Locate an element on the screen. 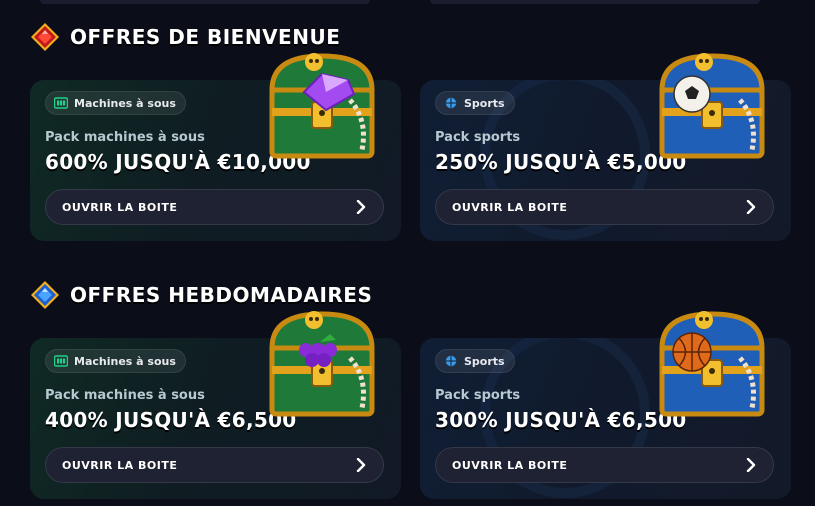 The width and height of the screenshot is (815, 506). top-edge is located at coordinates (407, 3).